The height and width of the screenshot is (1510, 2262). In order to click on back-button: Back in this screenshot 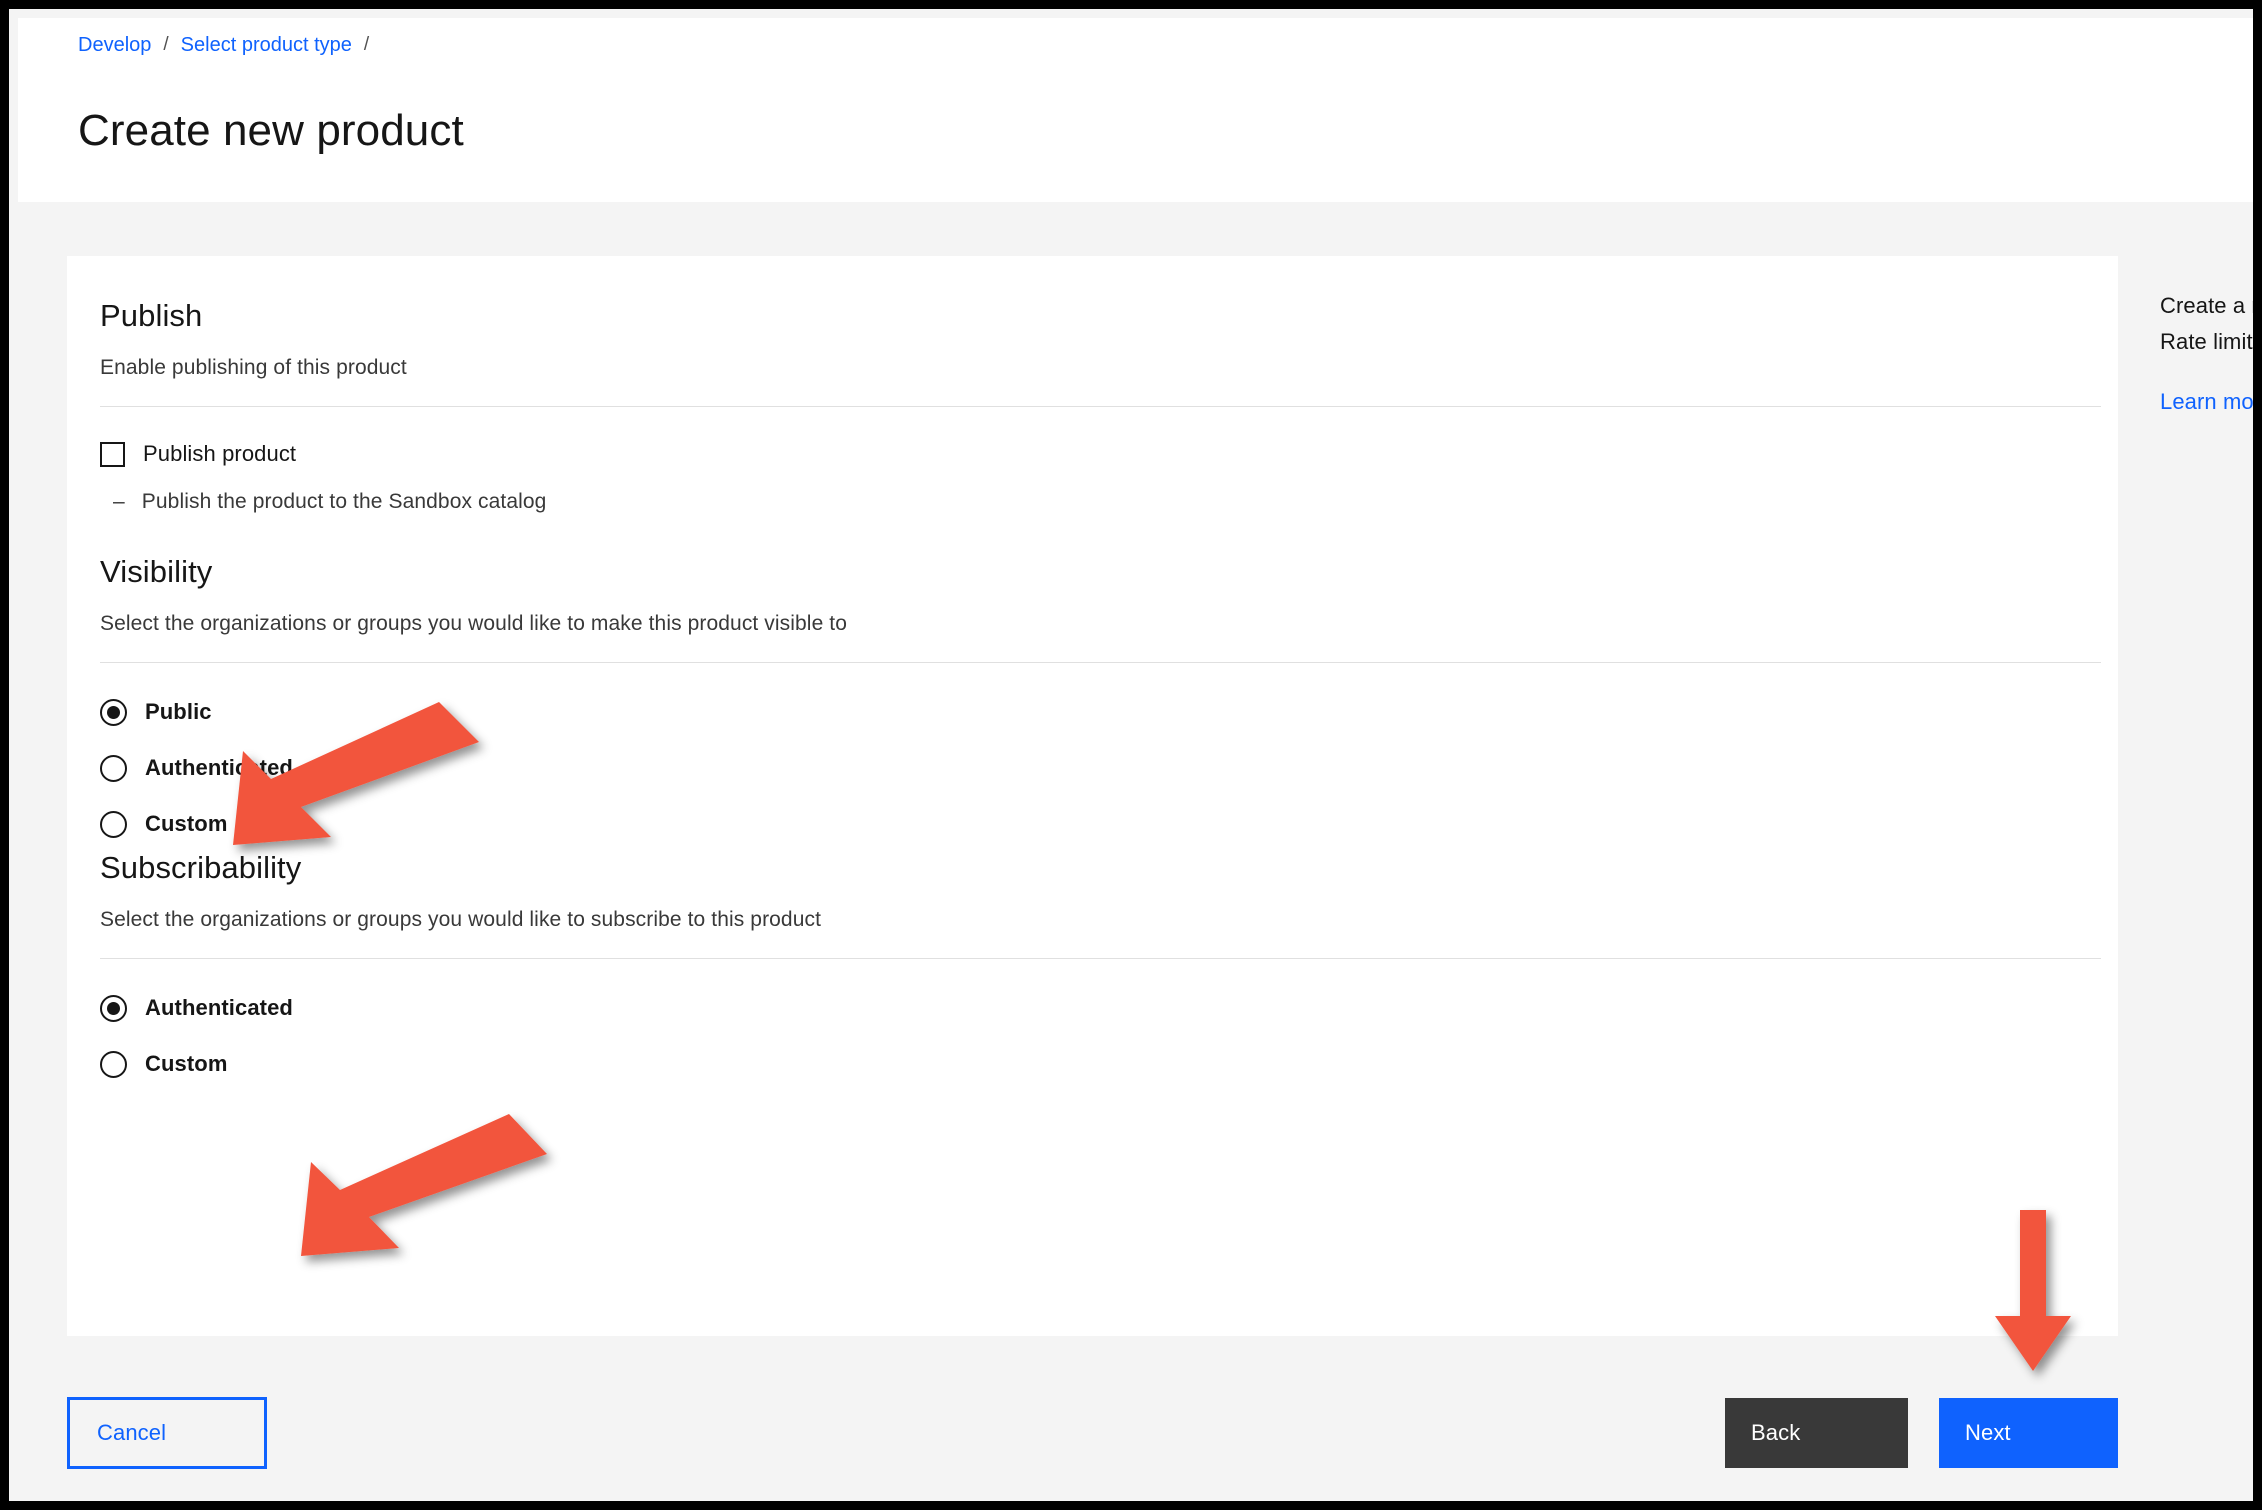, I will do `click(1816, 1433)`.